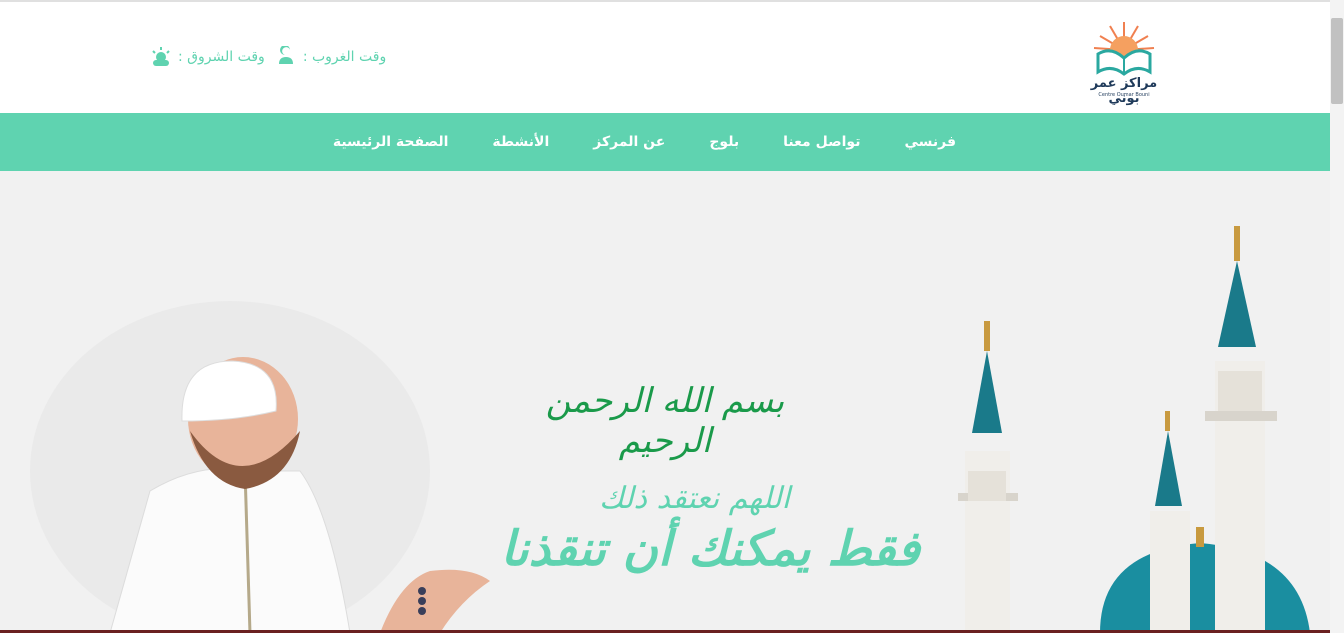 The image size is (1344, 633). Describe the element at coordinates (285, 55) in the screenshot. I see `sunset-icon` at that location.